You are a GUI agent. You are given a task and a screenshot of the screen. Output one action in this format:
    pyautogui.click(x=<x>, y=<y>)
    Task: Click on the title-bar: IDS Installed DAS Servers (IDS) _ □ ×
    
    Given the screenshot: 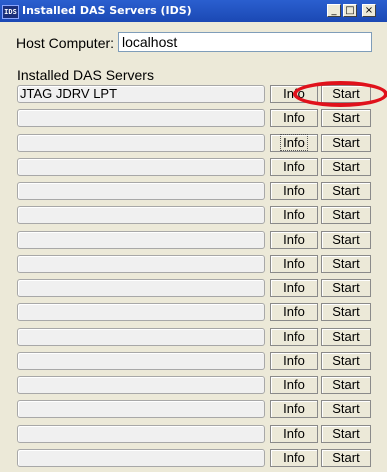 What is the action you would take?
    pyautogui.click(x=193, y=11)
    